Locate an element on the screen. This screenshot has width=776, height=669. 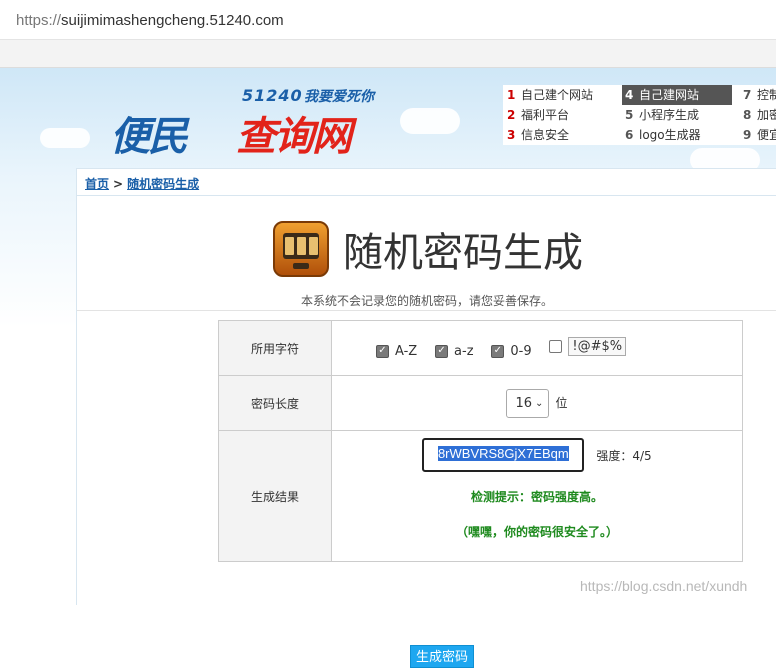
nav-num: 6 is located at coordinates (629, 135).